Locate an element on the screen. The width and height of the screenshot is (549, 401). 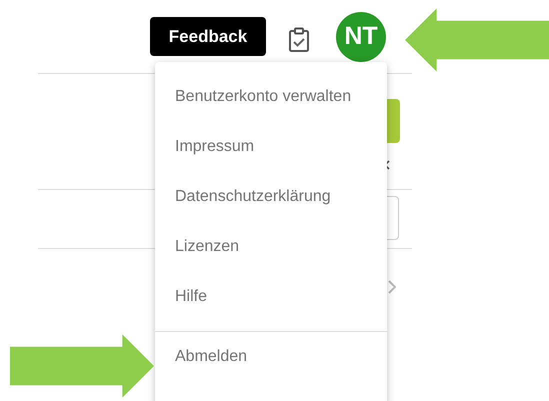
menu-item: Abmelden is located at coordinates (271, 357).